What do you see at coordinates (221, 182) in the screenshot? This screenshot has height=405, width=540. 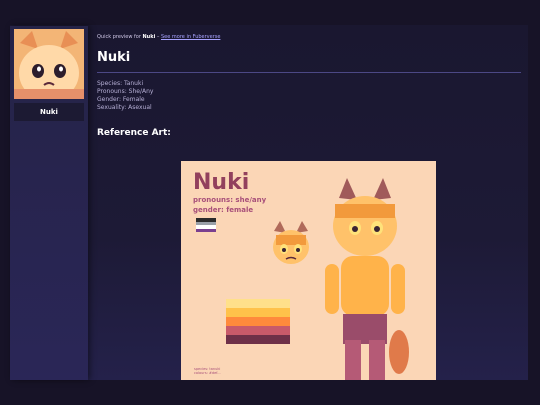 I see `ref-art-name: Nuki` at bounding box center [221, 182].